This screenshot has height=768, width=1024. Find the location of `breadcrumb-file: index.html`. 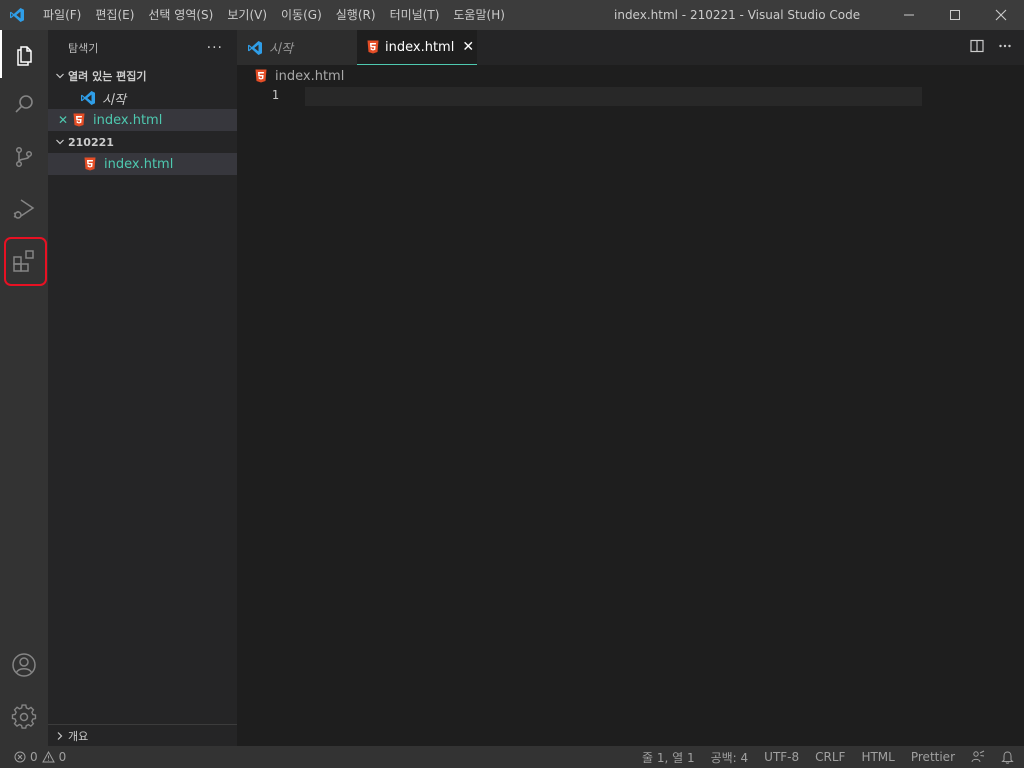

breadcrumb-file: index.html is located at coordinates (309, 76).